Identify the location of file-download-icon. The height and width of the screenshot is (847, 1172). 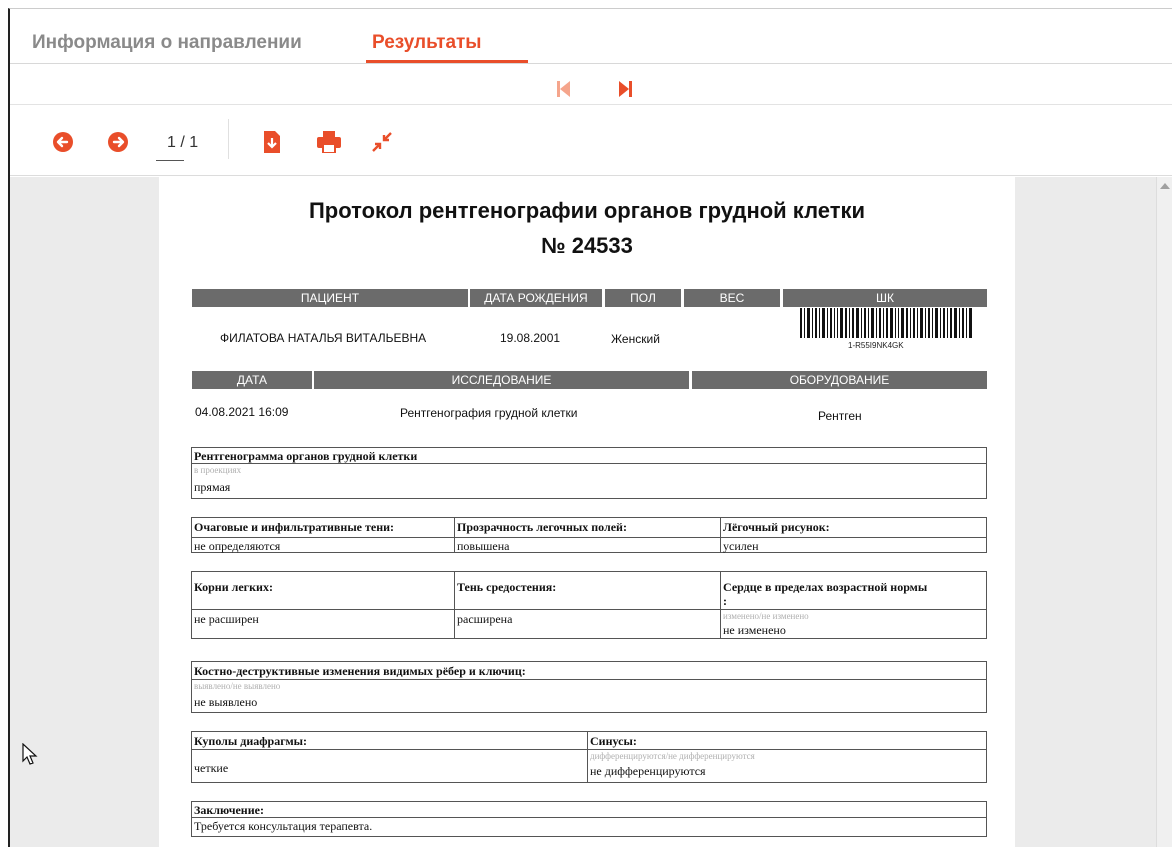
(273, 142).